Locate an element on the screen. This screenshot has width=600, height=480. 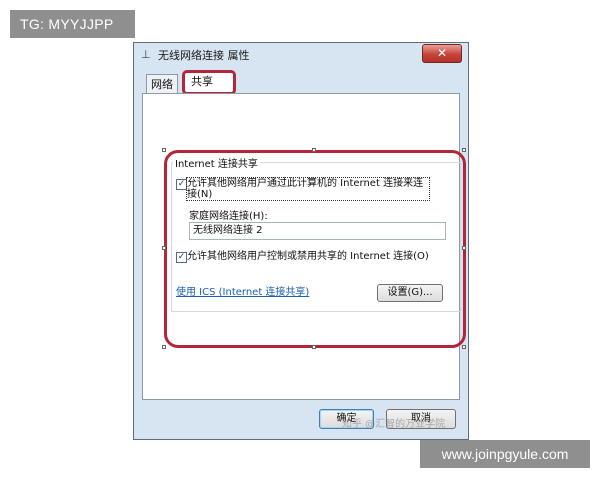
allow-control-label: 允许其他网络用户控制或禁用共享的 Internet 连接(O) is located at coordinates (312, 256).